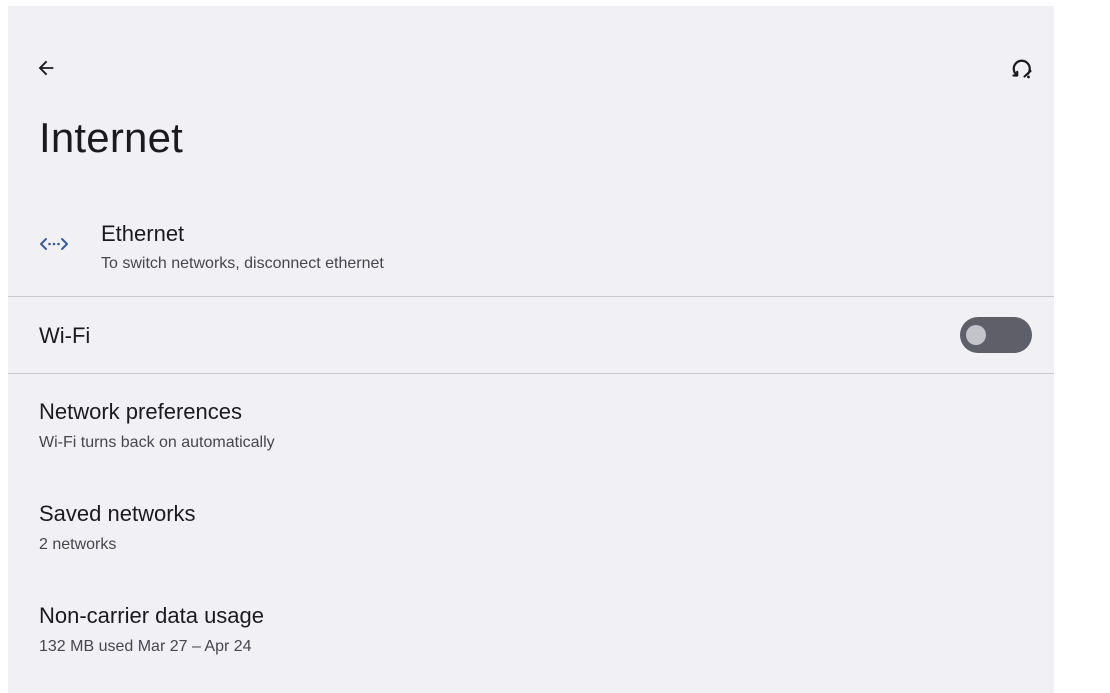  Describe the element at coordinates (531, 529) in the screenshot. I see `saved-networks-row: Saved networks 2 networks` at that location.